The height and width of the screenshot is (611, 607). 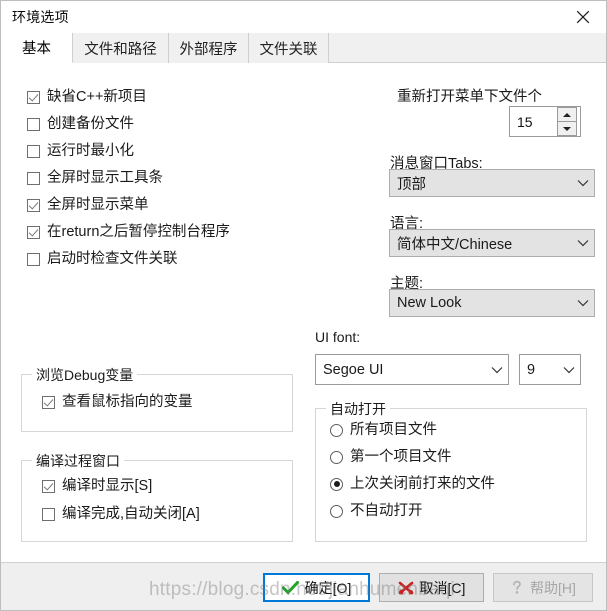 I want to click on cancel-button: 取消[C], so click(x=431, y=587).